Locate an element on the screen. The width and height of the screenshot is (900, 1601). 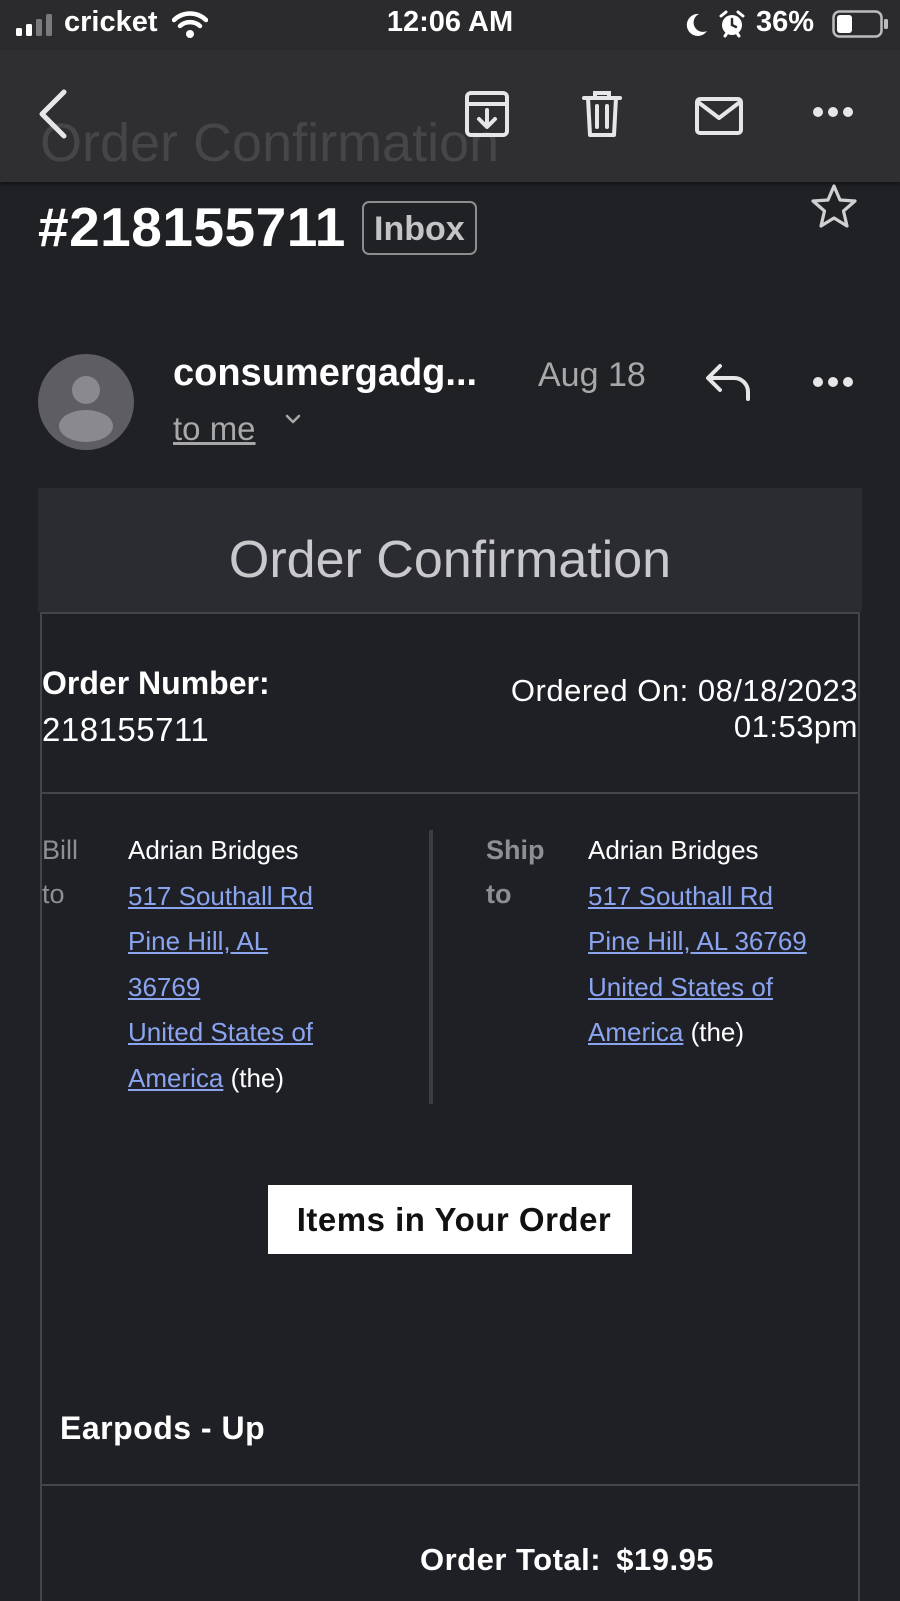
ship-to-label-line2: to is located at coordinates (499, 894).